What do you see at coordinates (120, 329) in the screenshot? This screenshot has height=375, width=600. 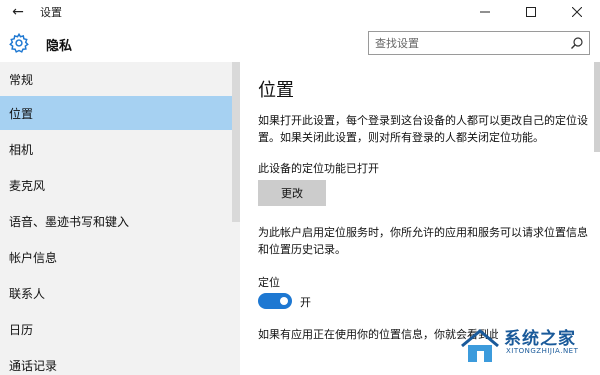 I see `sidebar-item-calendar: 日历` at bounding box center [120, 329].